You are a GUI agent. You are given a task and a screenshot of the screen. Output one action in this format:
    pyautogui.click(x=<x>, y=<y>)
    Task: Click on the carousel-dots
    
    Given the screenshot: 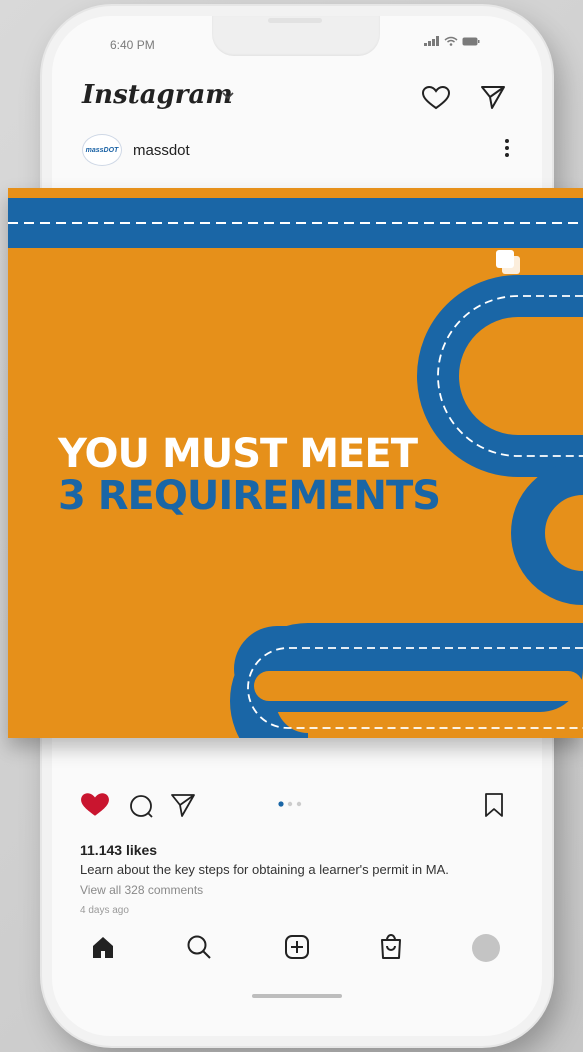 What is the action you would take?
    pyautogui.click(x=290, y=804)
    